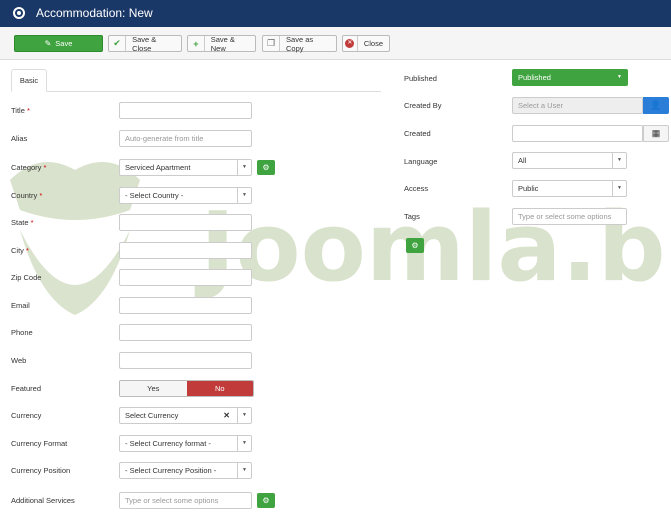 This screenshot has height=515, width=671. What do you see at coordinates (39, 443) in the screenshot?
I see `currency-format-label: Currency Format` at bounding box center [39, 443].